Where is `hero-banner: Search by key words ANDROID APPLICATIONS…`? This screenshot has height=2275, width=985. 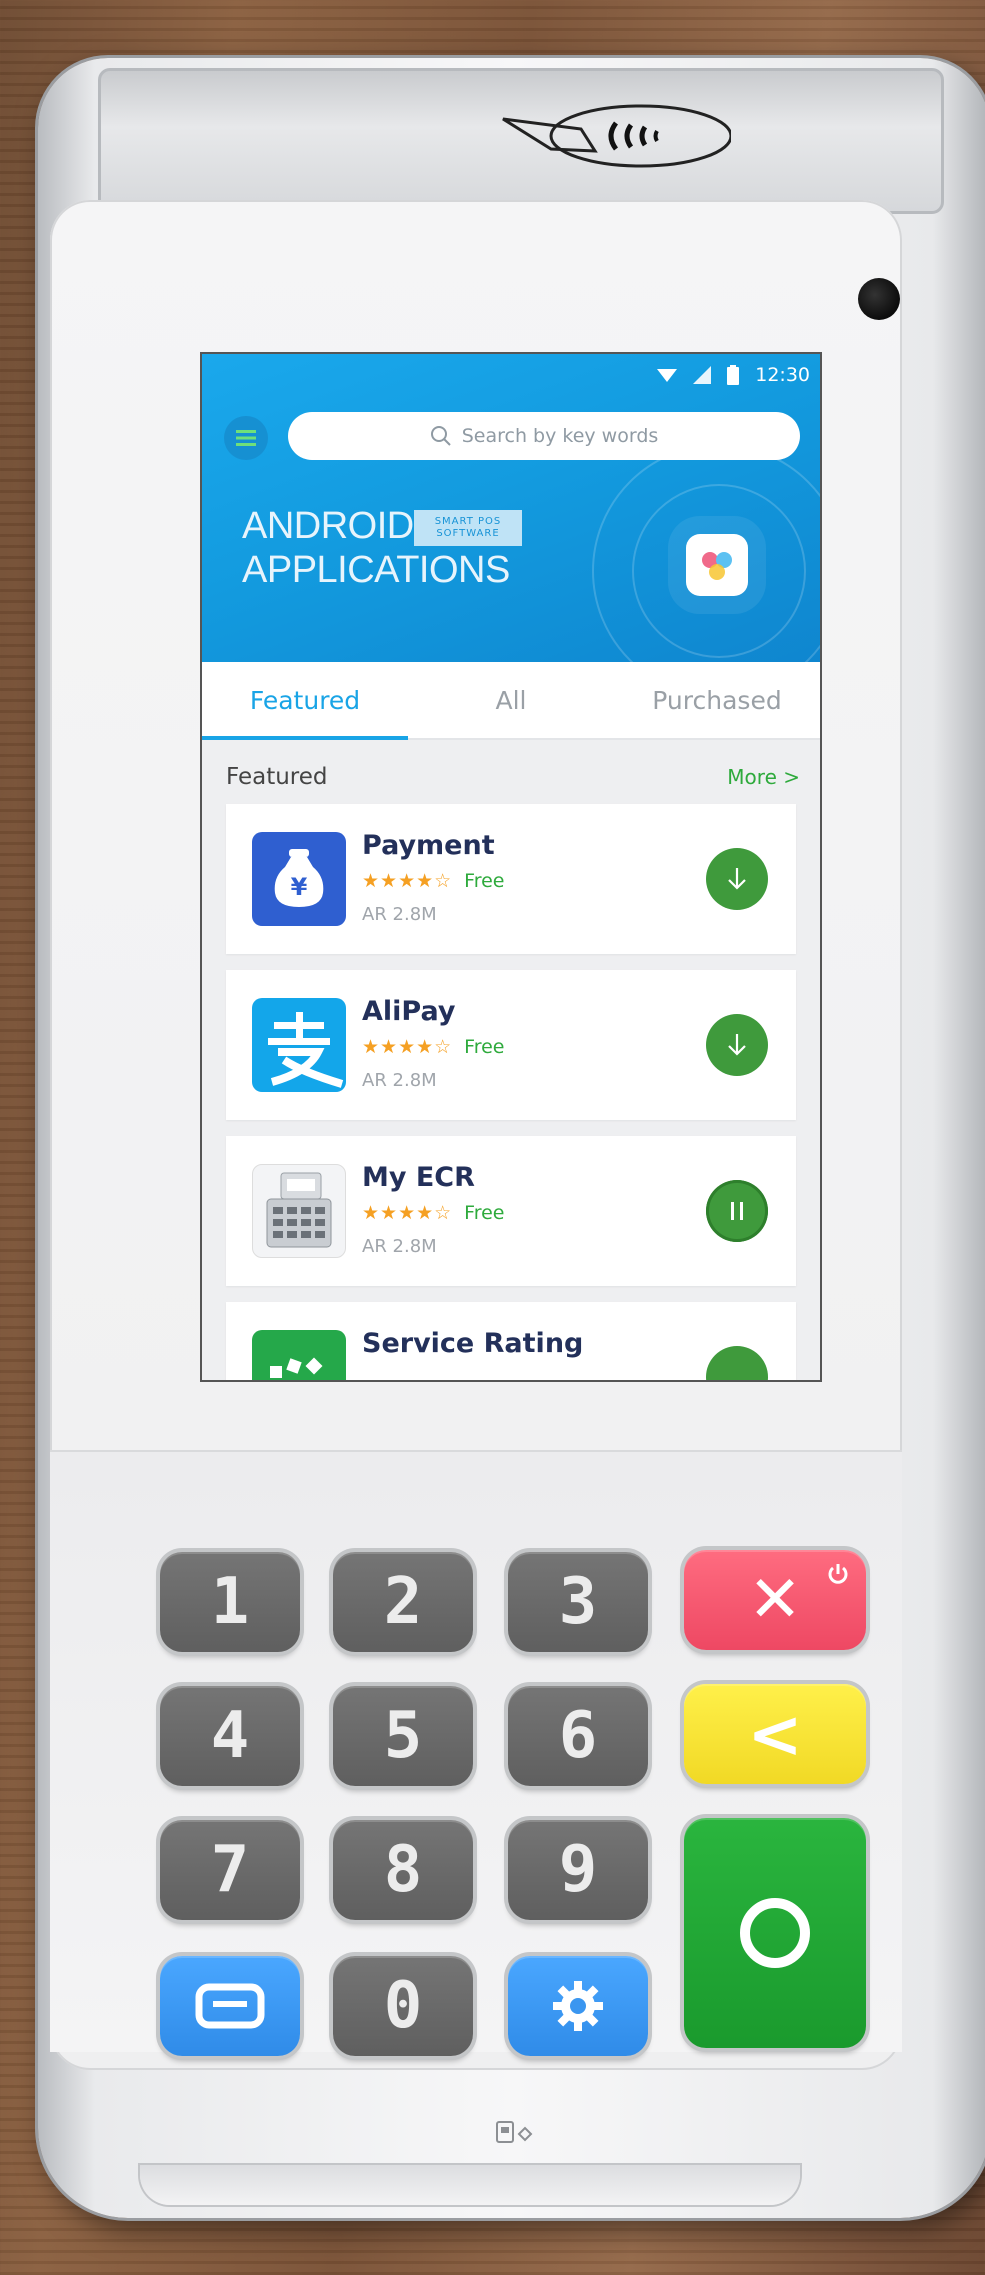 hero-banner: Search by key words ANDROID APPLICATIONS… is located at coordinates (511, 508).